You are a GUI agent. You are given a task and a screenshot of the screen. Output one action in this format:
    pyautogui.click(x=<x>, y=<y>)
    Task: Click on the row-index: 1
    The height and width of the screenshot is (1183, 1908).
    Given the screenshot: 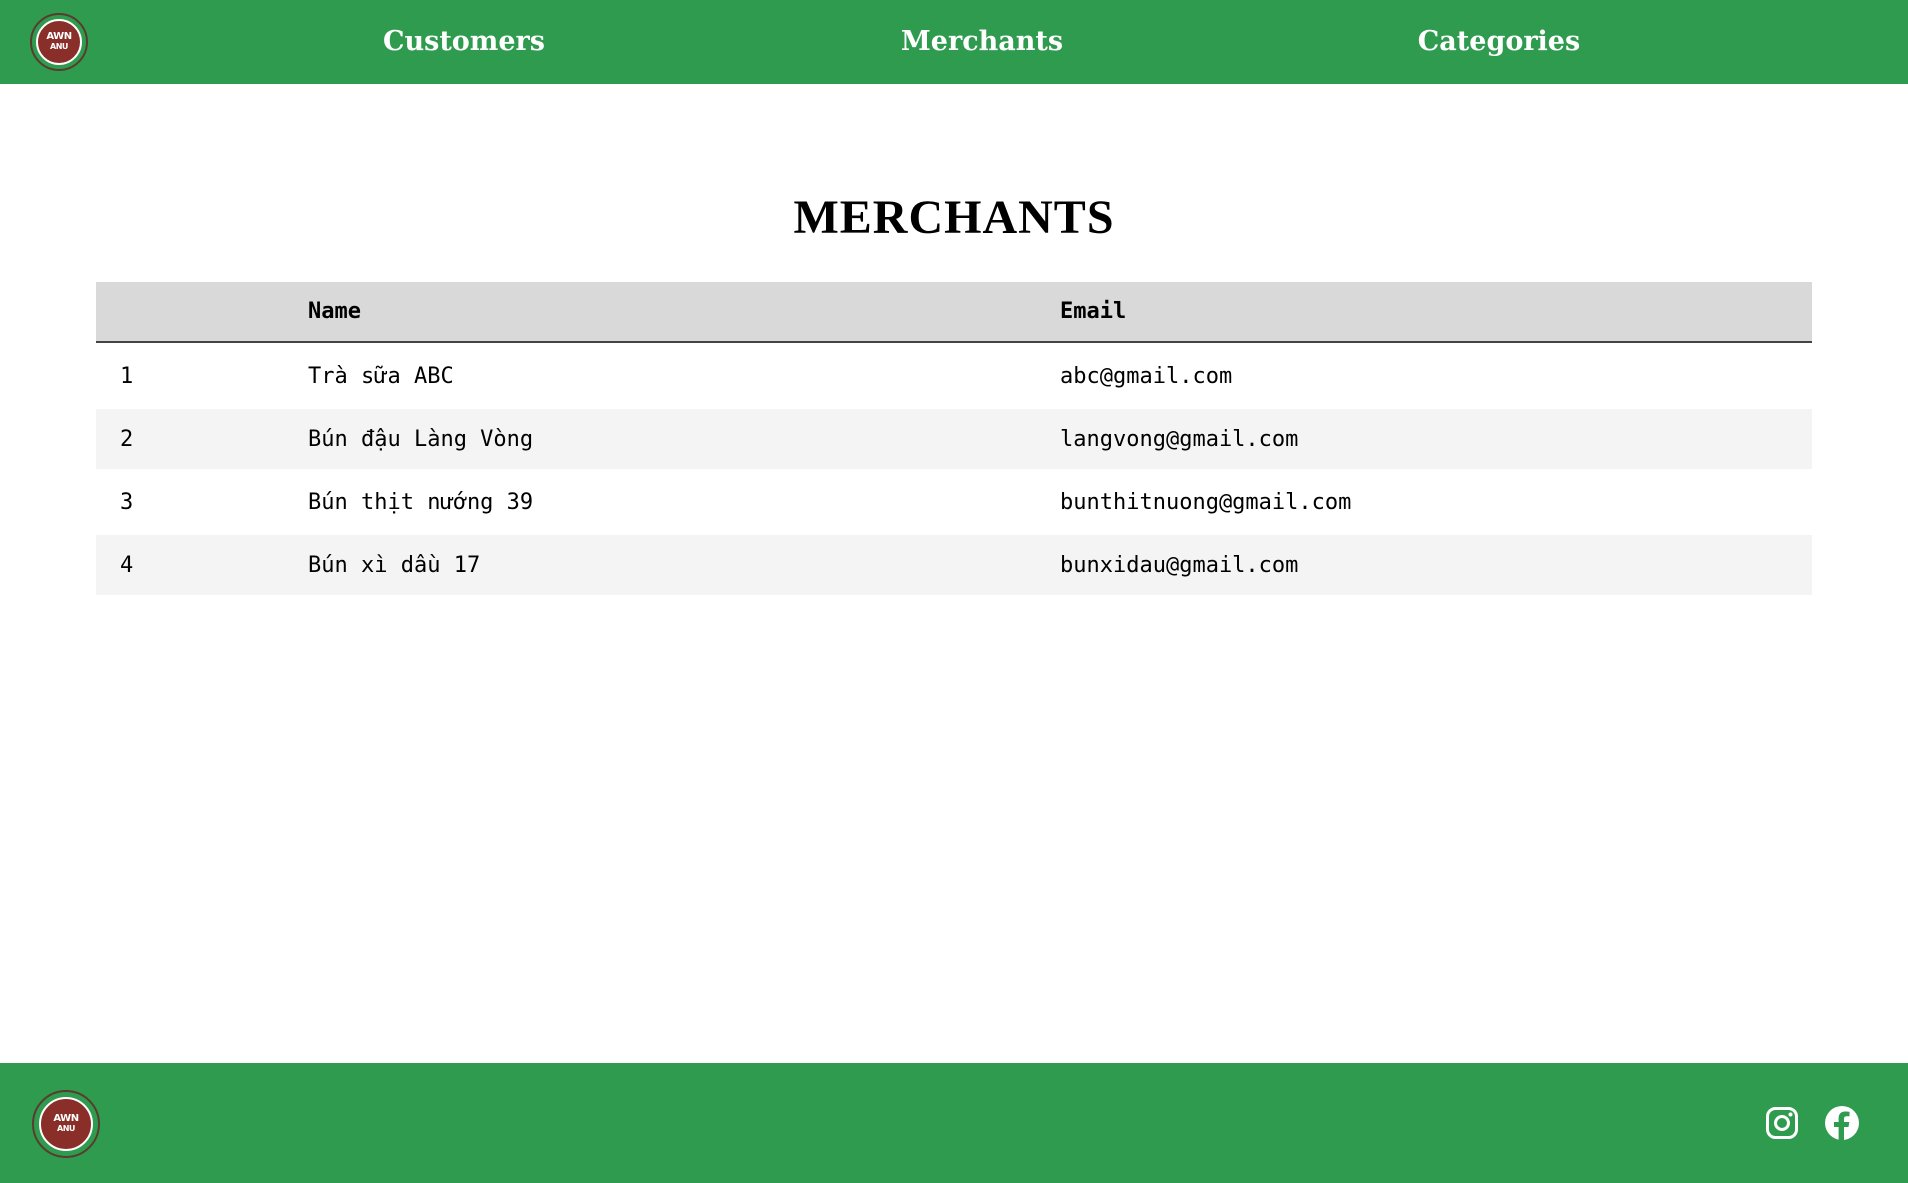 What is the action you would take?
    pyautogui.click(x=127, y=376)
    